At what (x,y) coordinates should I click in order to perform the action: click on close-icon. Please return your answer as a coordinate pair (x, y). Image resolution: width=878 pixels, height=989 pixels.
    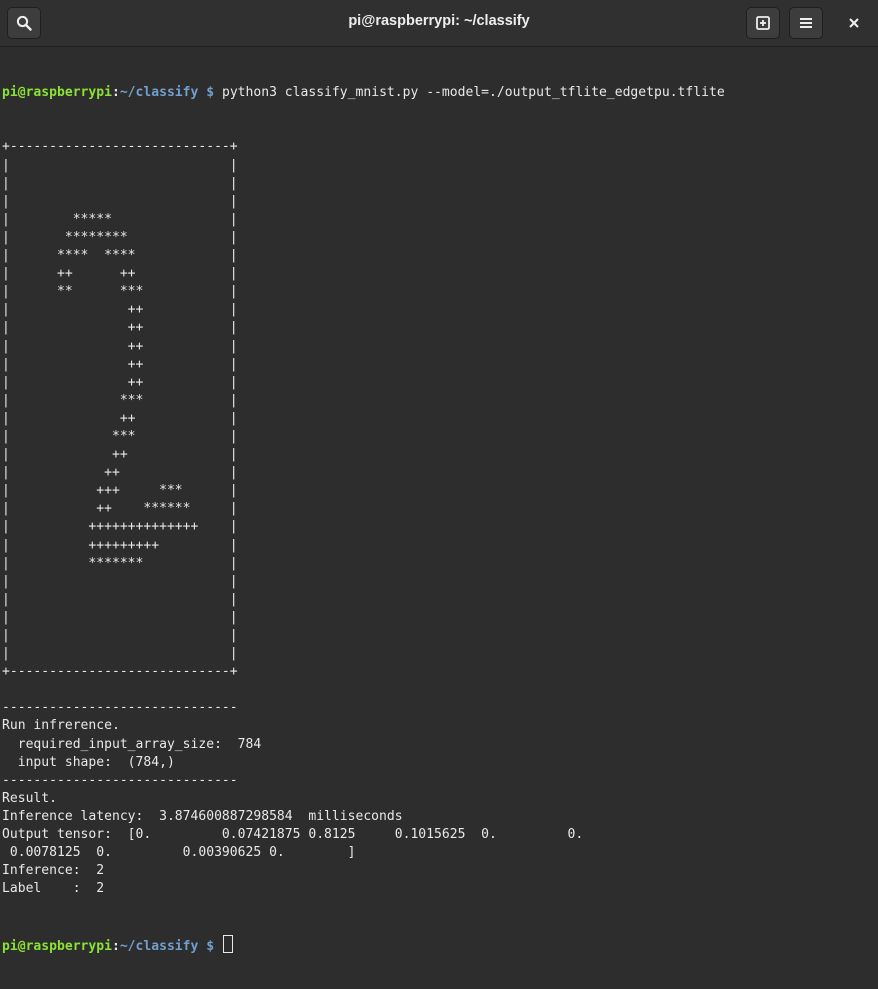
    Looking at the image, I should click on (854, 23).